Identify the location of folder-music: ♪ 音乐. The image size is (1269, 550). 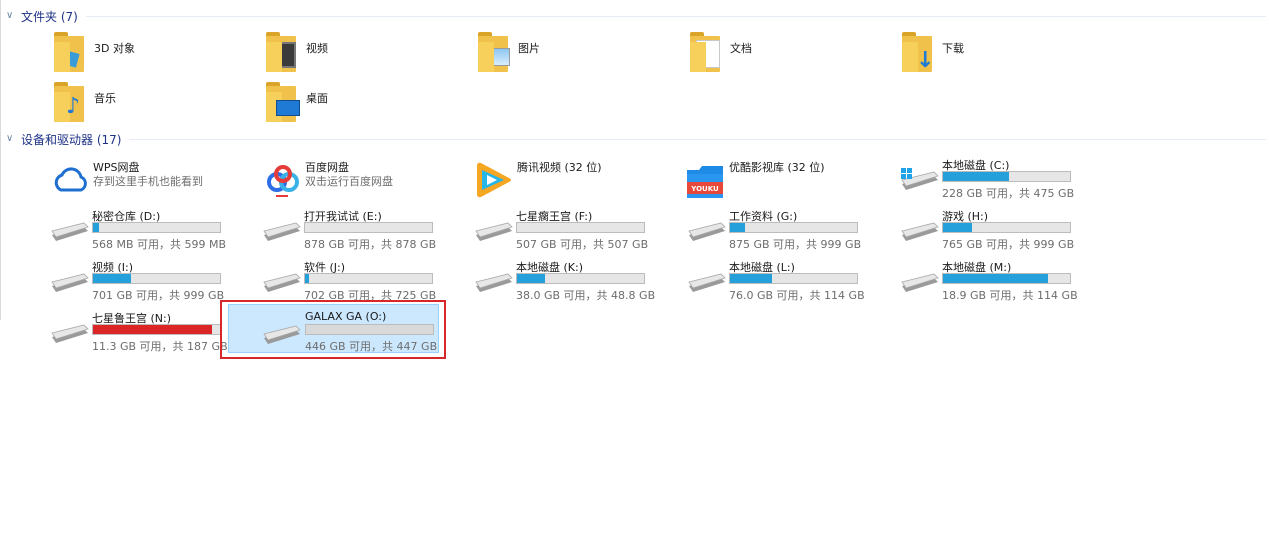
(142, 104).